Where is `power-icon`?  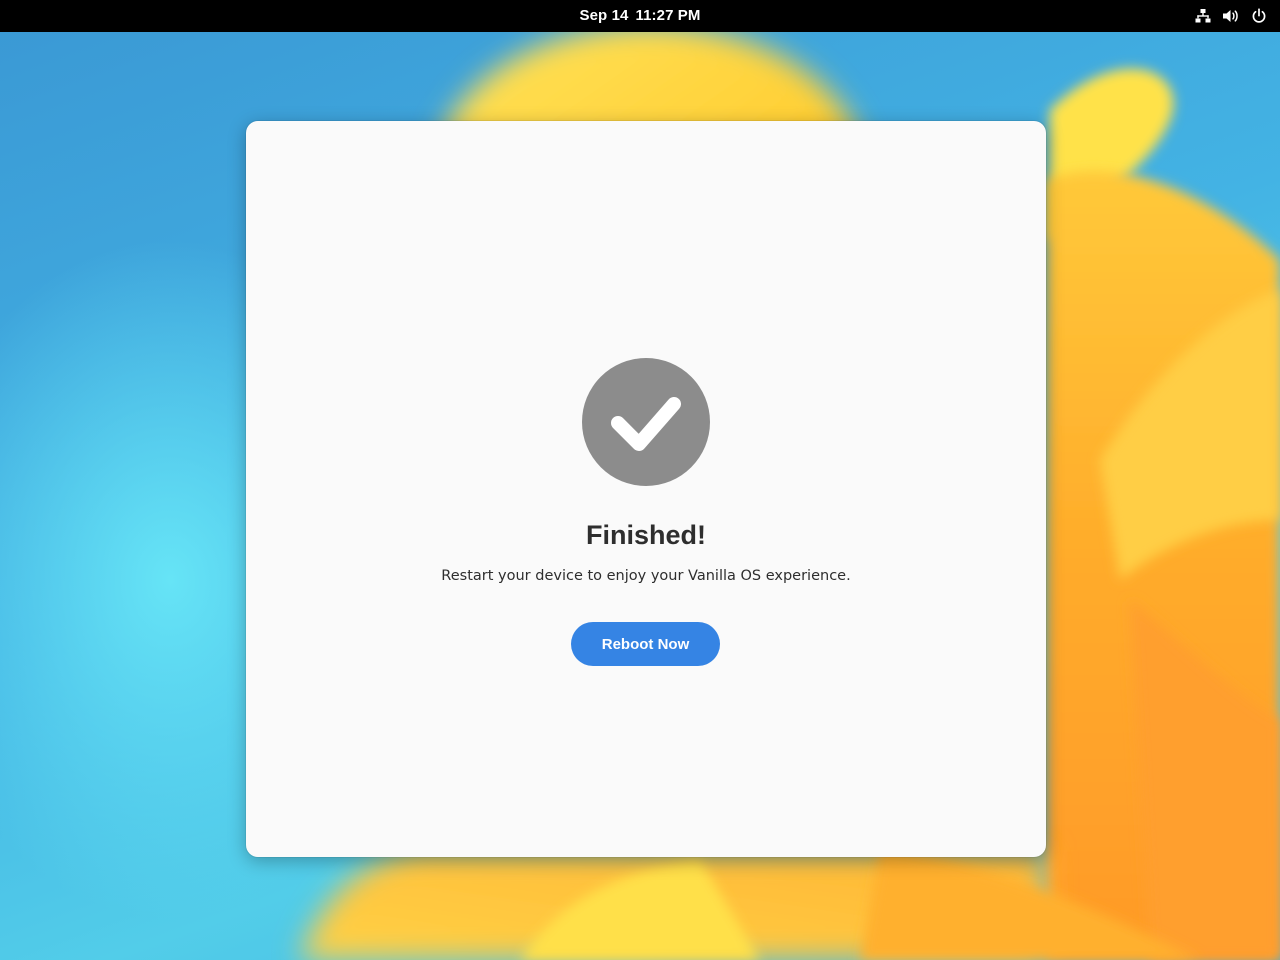
power-icon is located at coordinates (1259, 16).